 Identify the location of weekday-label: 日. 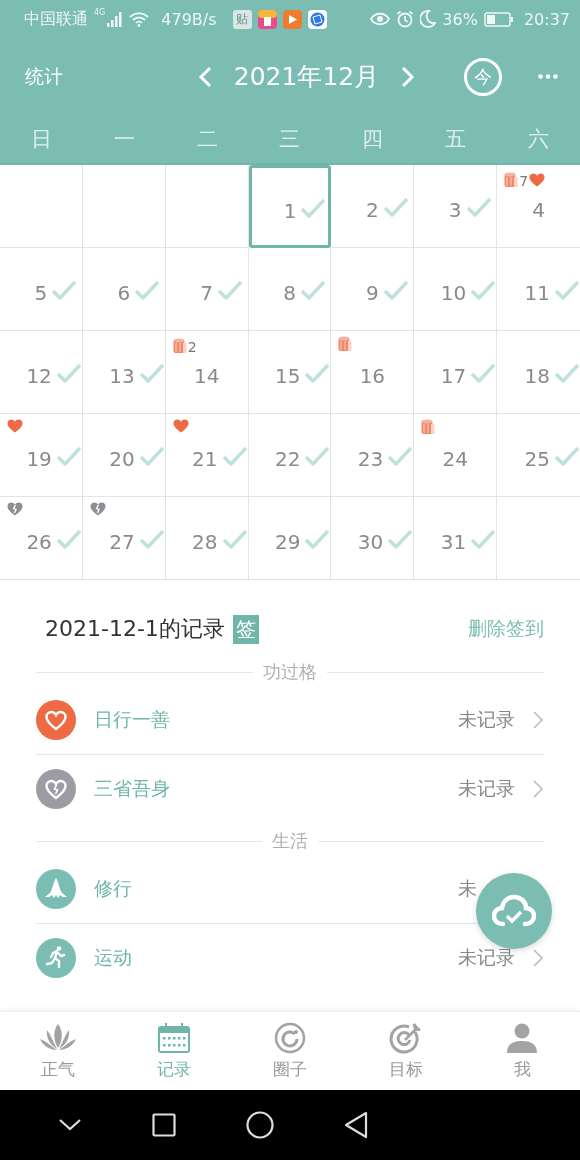
(41, 139).